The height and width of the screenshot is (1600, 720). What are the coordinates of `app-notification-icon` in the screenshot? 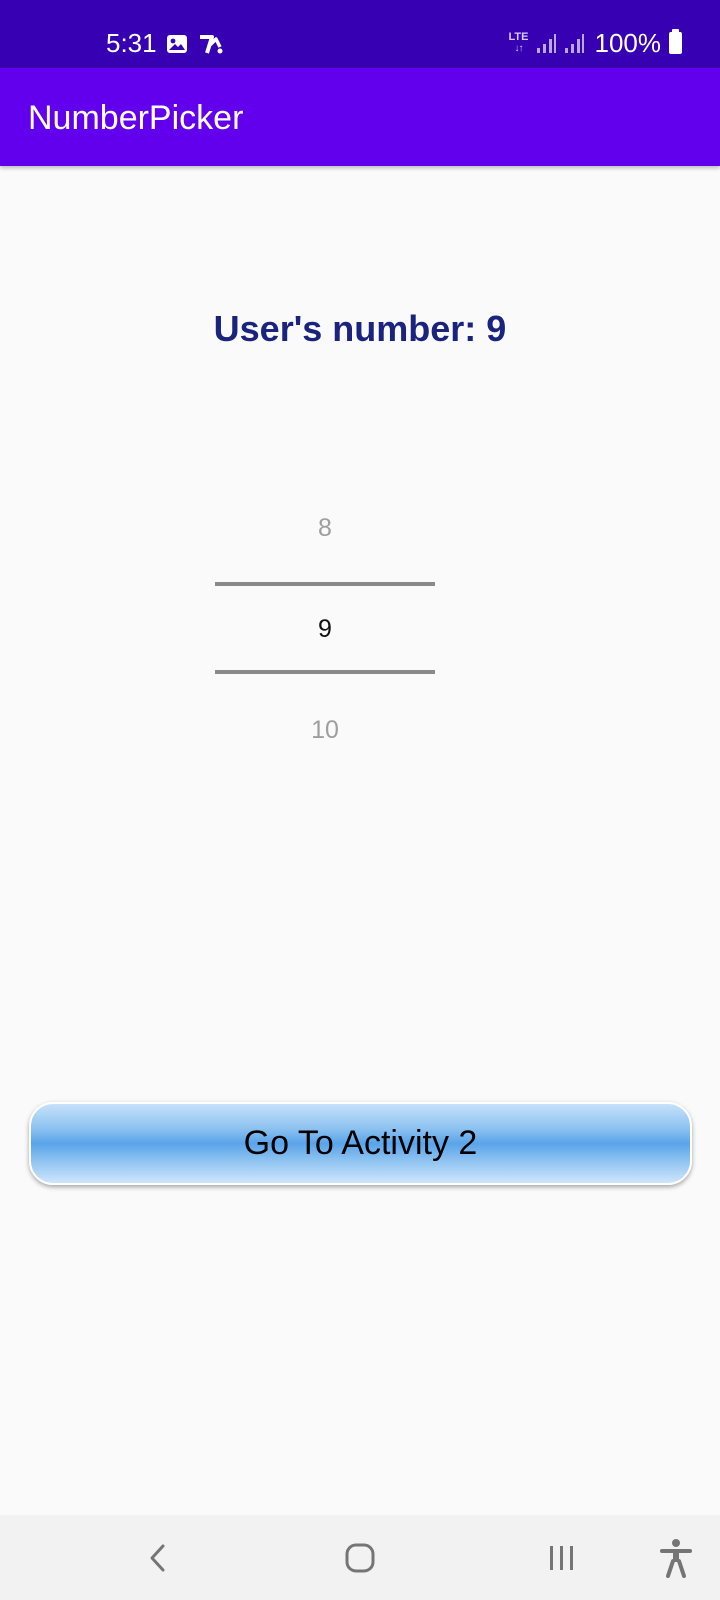 It's located at (211, 44).